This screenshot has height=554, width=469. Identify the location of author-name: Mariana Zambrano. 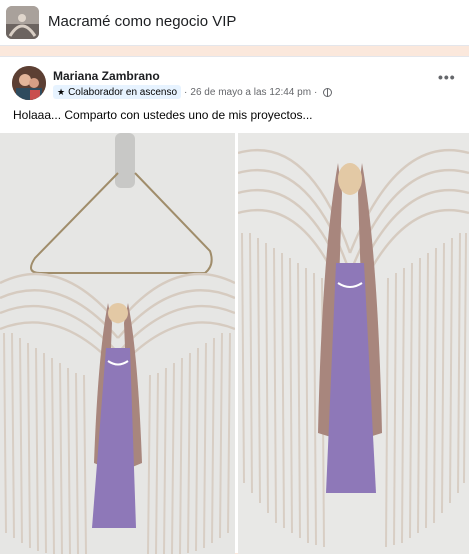
(106, 76).